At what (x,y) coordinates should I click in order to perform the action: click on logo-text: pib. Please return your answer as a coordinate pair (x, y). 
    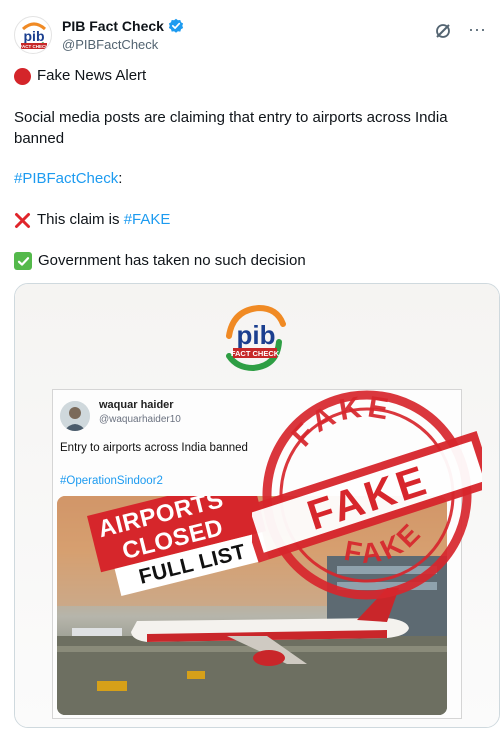
    Looking at the image, I should click on (256, 335).